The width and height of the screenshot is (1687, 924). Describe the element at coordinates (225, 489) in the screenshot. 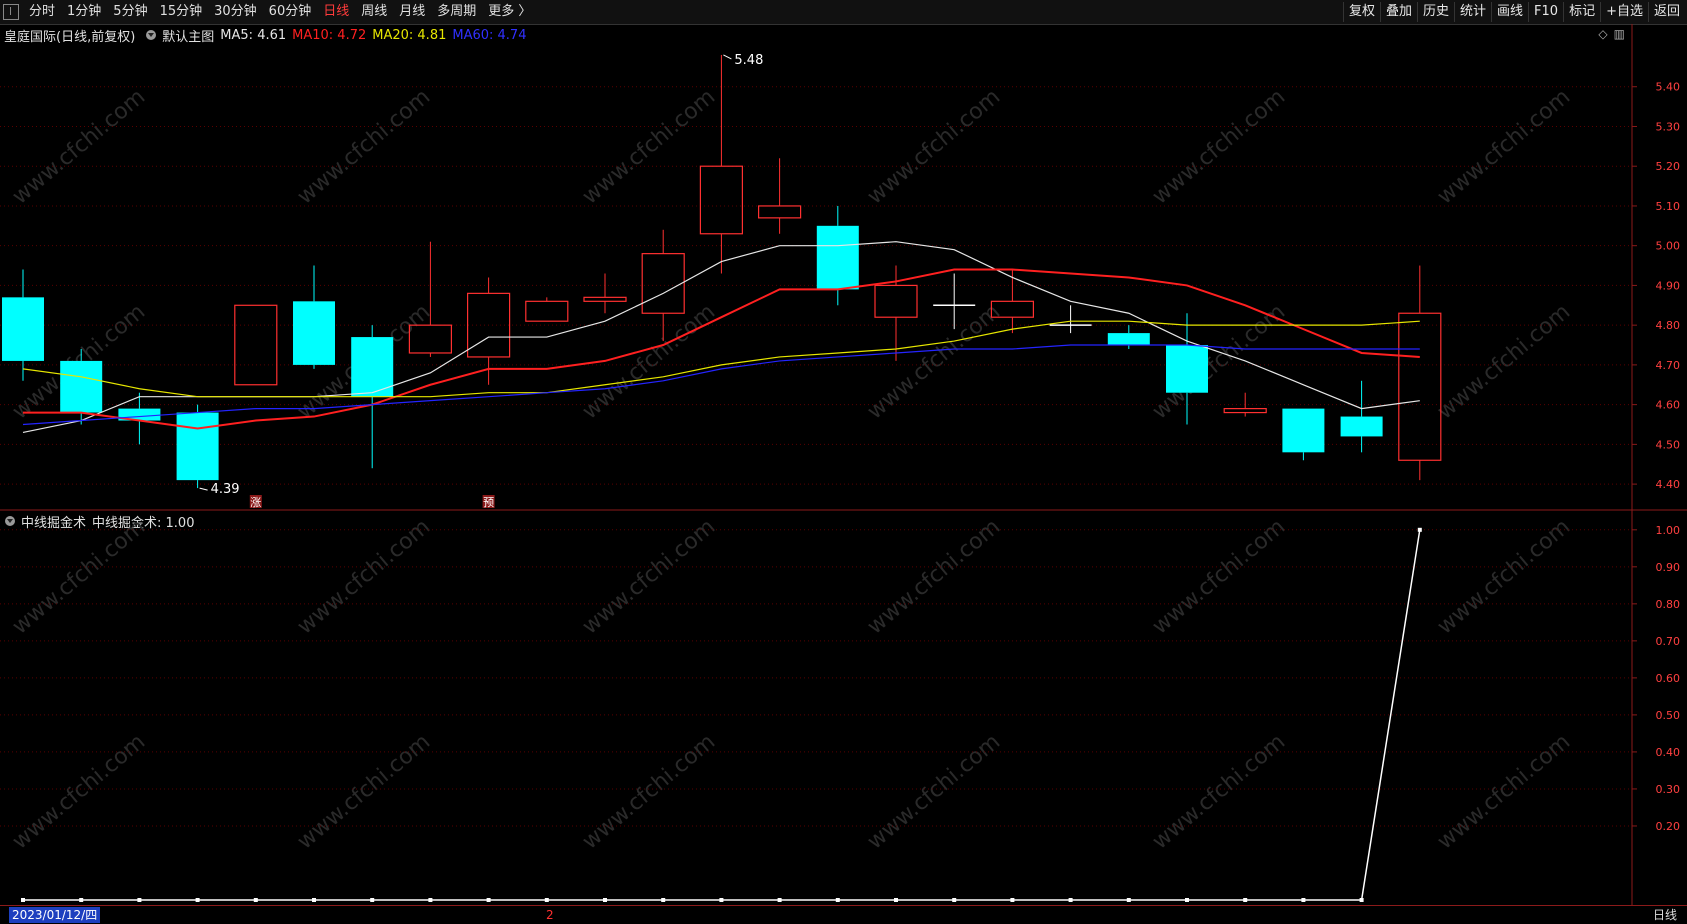

I see `low-price-label: 4.39` at that location.